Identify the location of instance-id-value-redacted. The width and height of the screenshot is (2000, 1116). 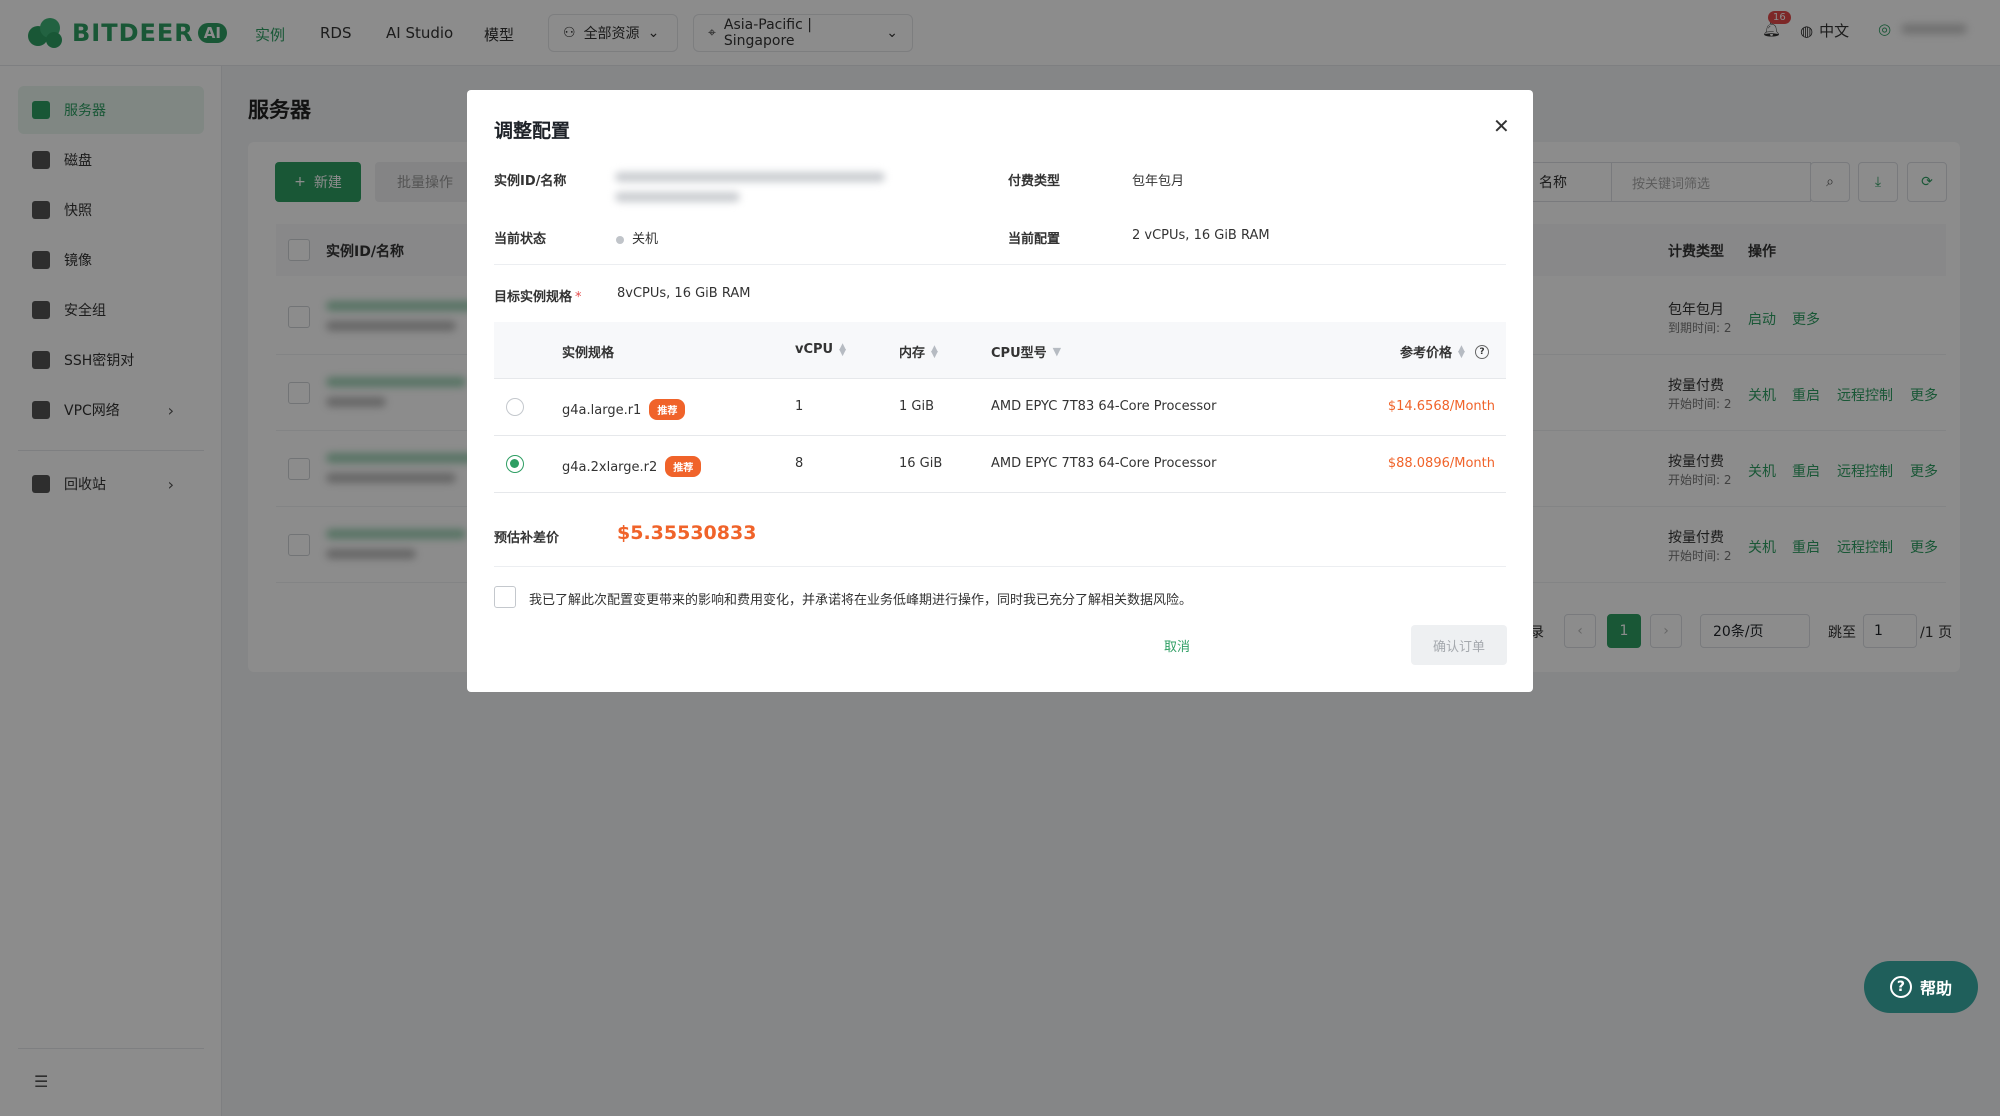
(750, 177).